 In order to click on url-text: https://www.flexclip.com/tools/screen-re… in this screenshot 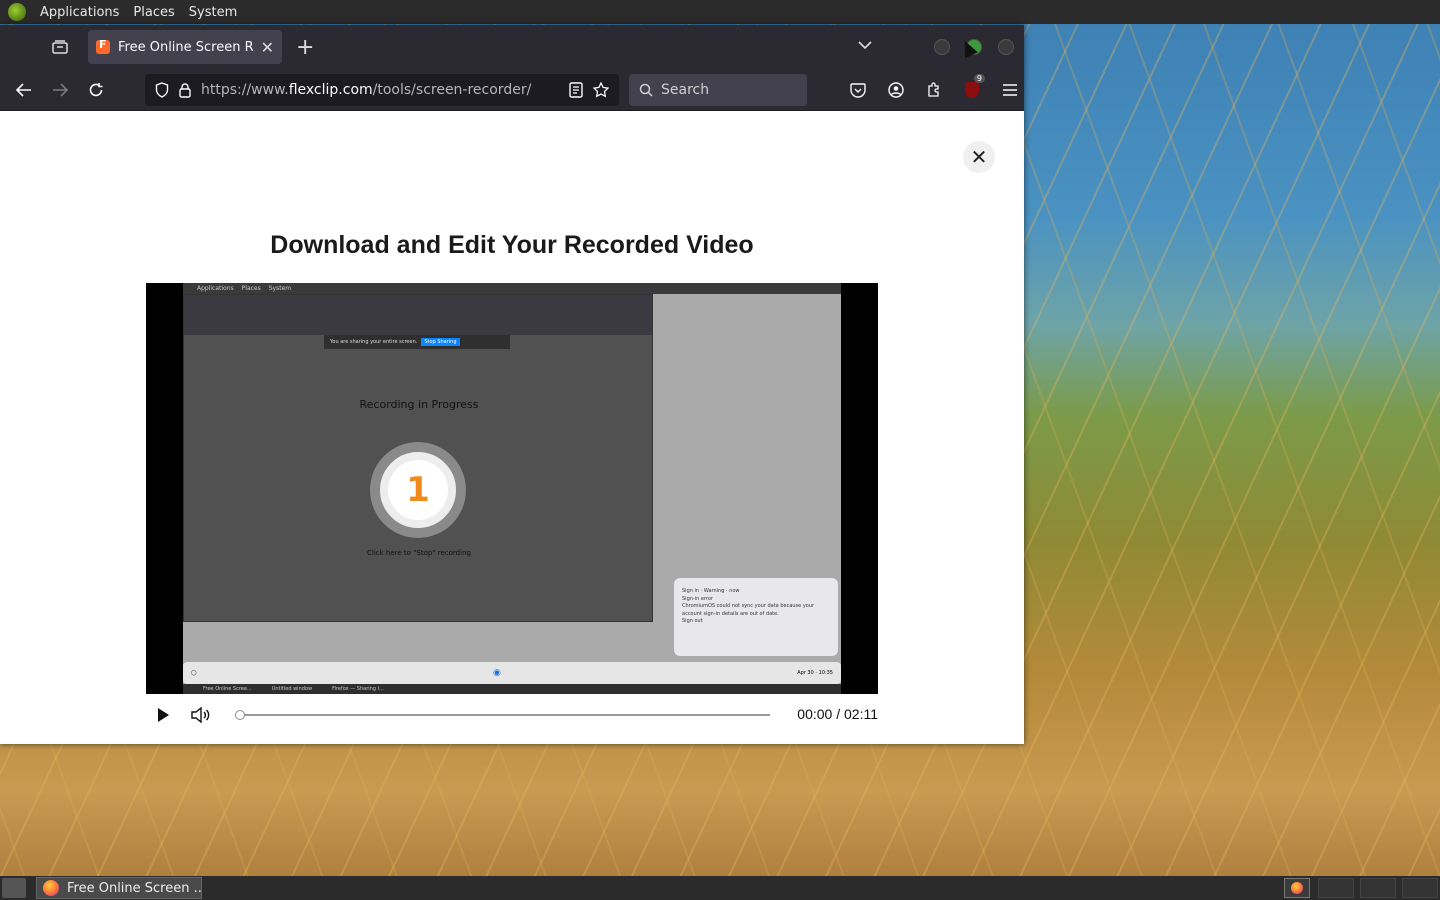, I will do `click(380, 90)`.